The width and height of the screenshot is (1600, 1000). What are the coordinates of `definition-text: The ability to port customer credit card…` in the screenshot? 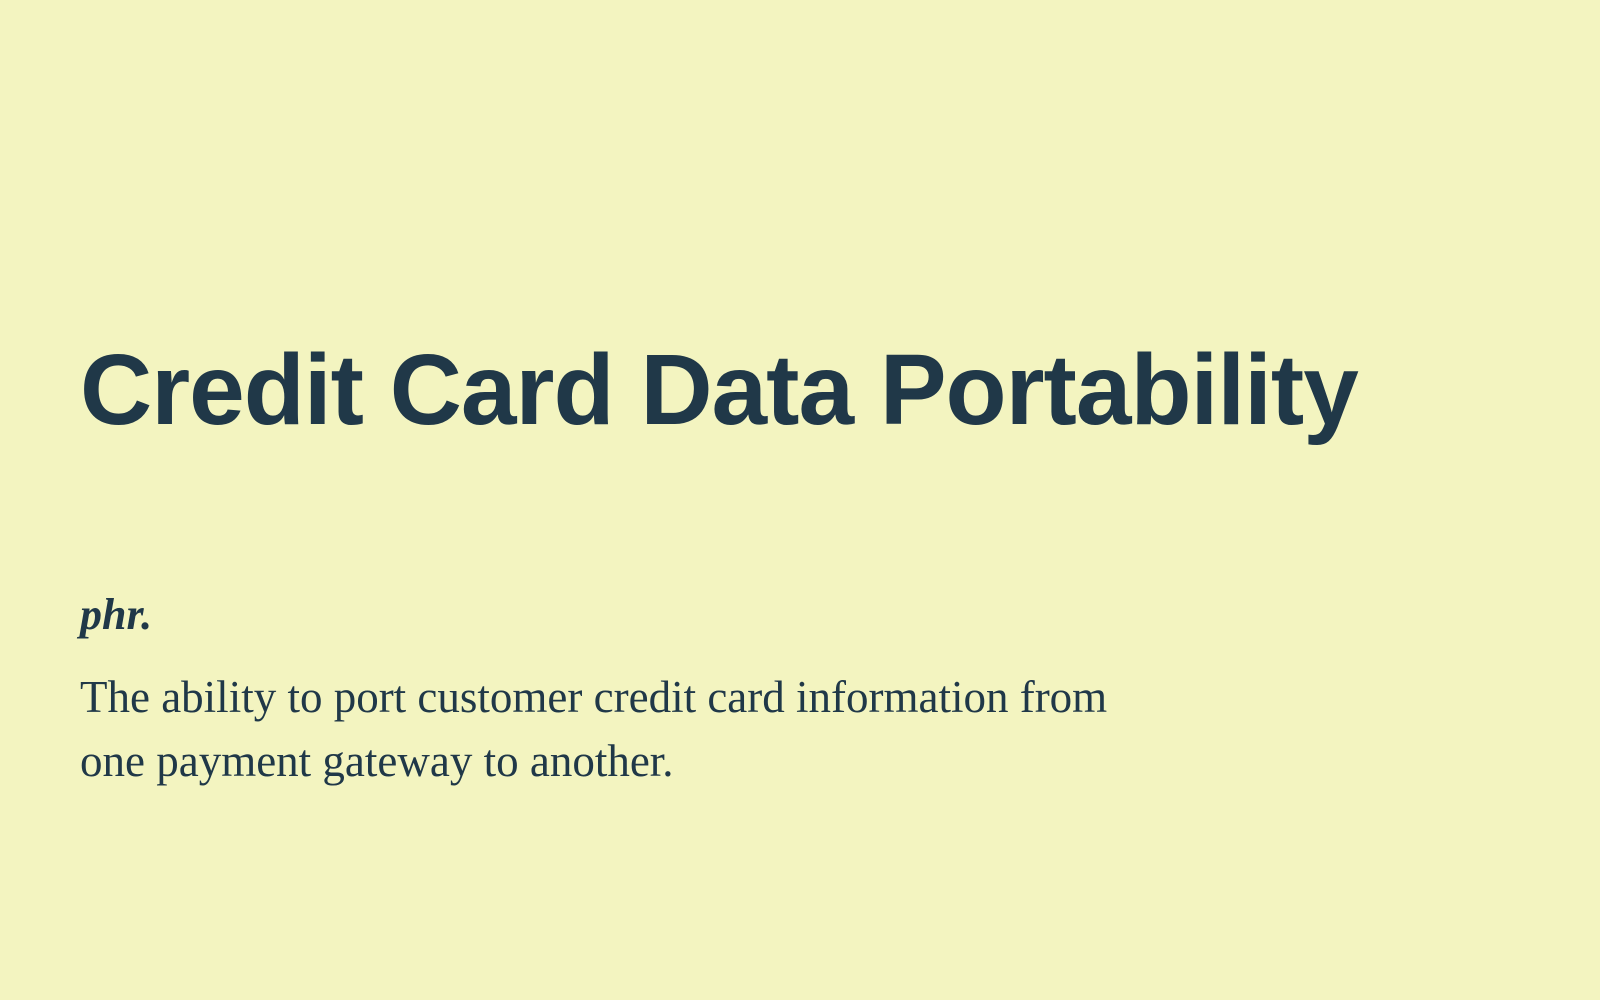 It's located at (594, 729).